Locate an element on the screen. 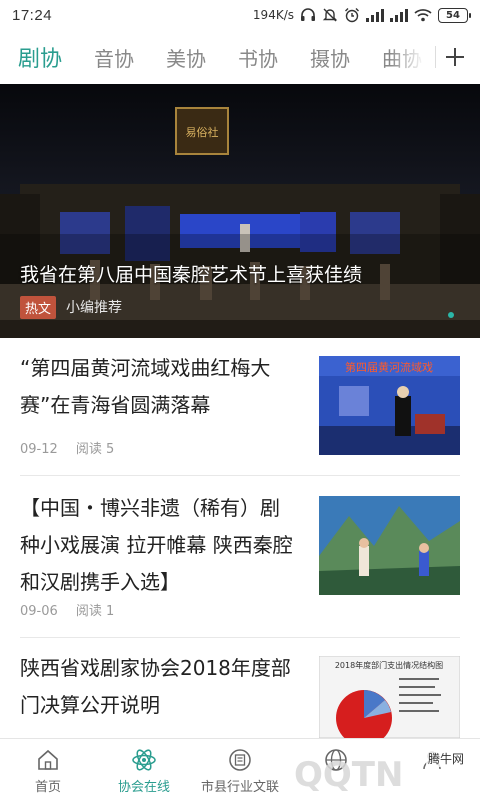 This screenshot has height=800, width=480. tab-fade is located at coordinates (415, 57).